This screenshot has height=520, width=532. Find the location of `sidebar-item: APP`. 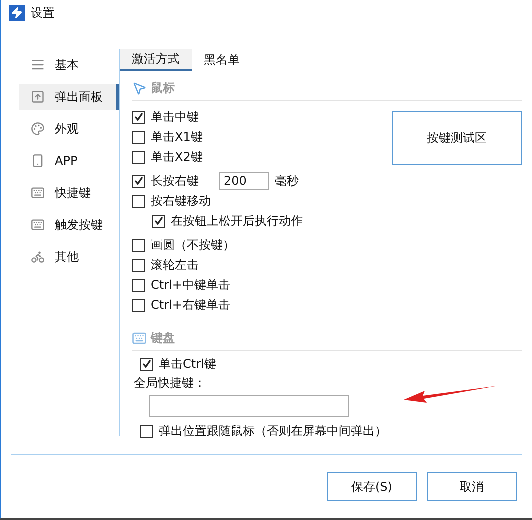

sidebar-item: APP is located at coordinates (69, 161).